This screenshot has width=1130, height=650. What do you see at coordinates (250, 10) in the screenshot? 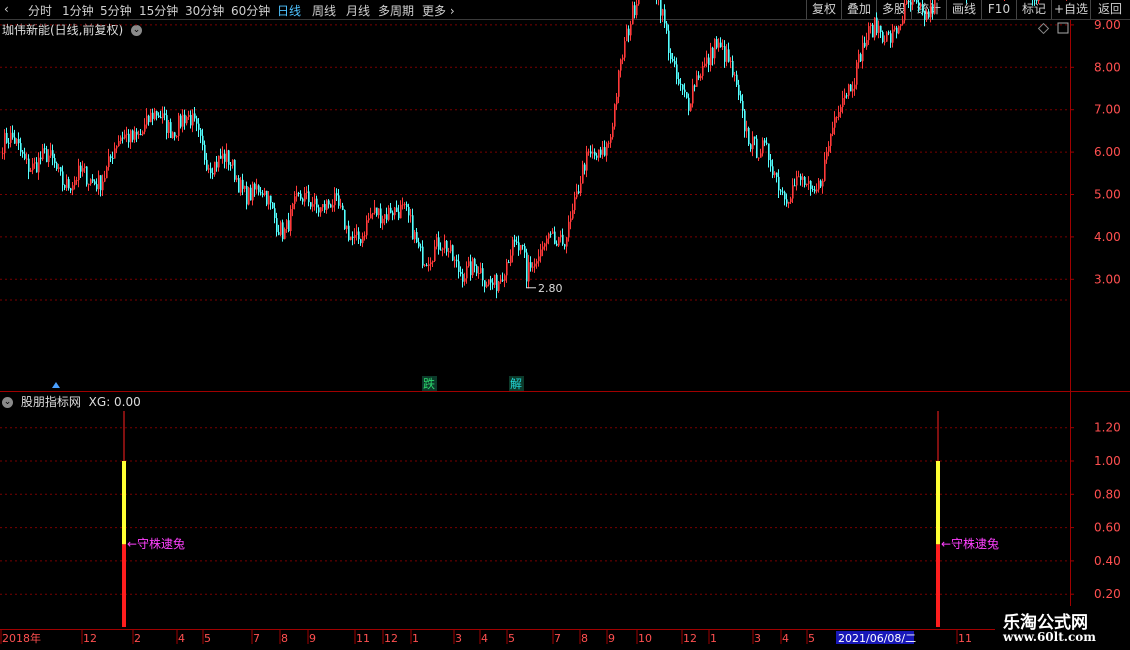
I see `period-tab-60min: 60分钟` at bounding box center [250, 10].